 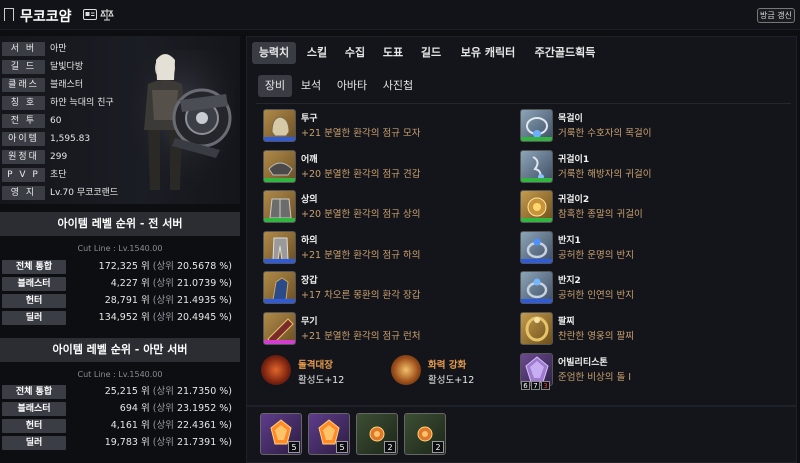 What do you see at coordinates (127, 442) in the screenshot?
I see `rank-number: 19,783 위` at bounding box center [127, 442].